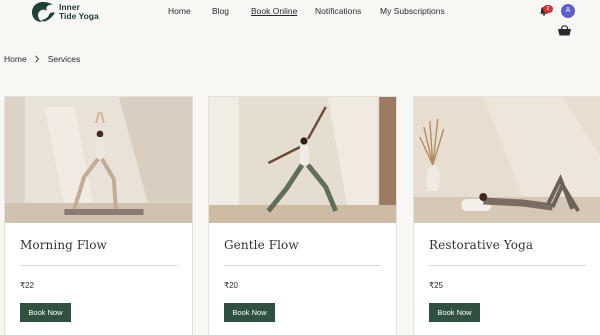 This screenshot has width=600, height=335. Describe the element at coordinates (220, 11) in the screenshot. I see `nav-blog: Blog` at that location.